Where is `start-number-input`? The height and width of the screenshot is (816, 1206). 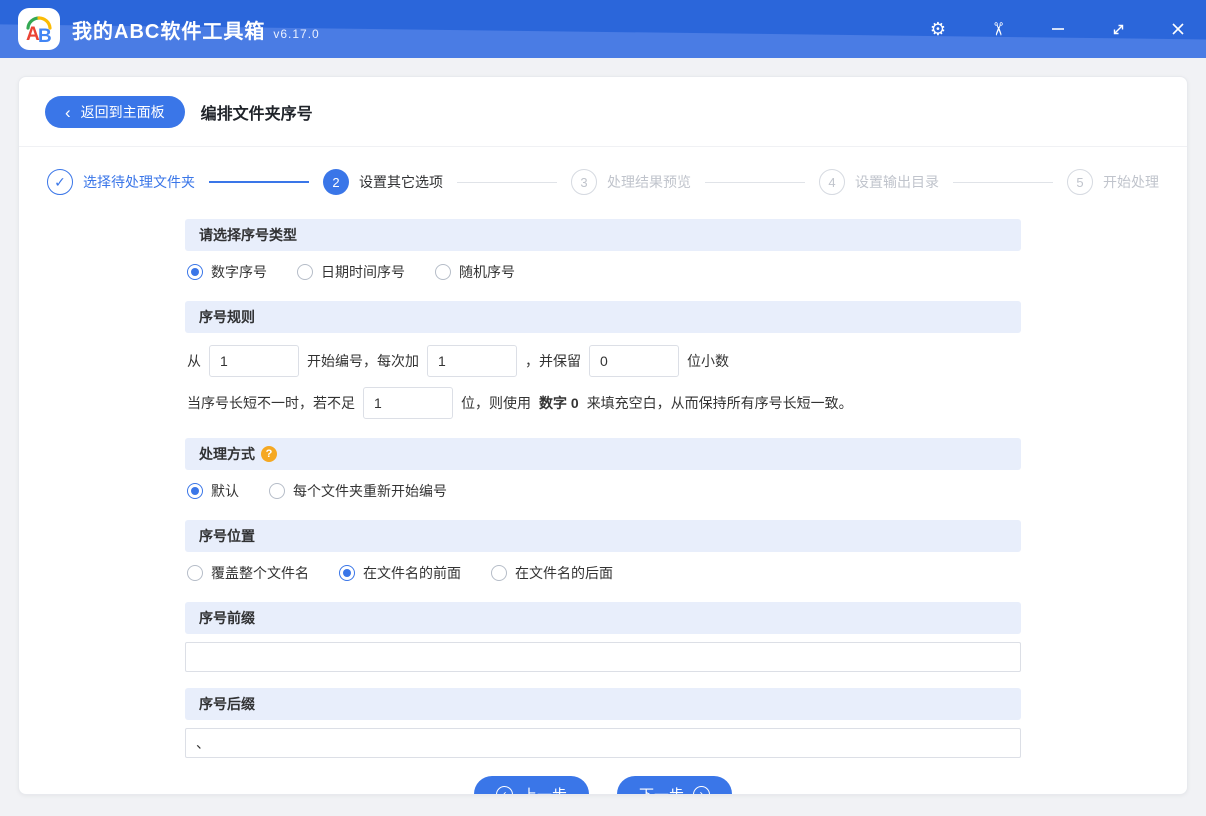
start-number-input is located at coordinates (254, 361).